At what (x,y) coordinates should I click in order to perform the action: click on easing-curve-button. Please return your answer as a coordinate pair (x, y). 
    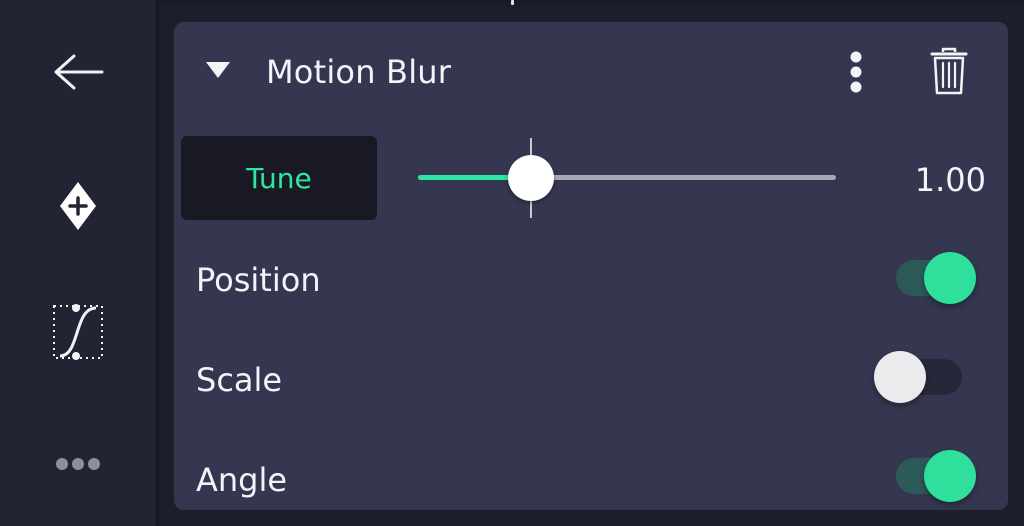
    Looking at the image, I should click on (78, 332).